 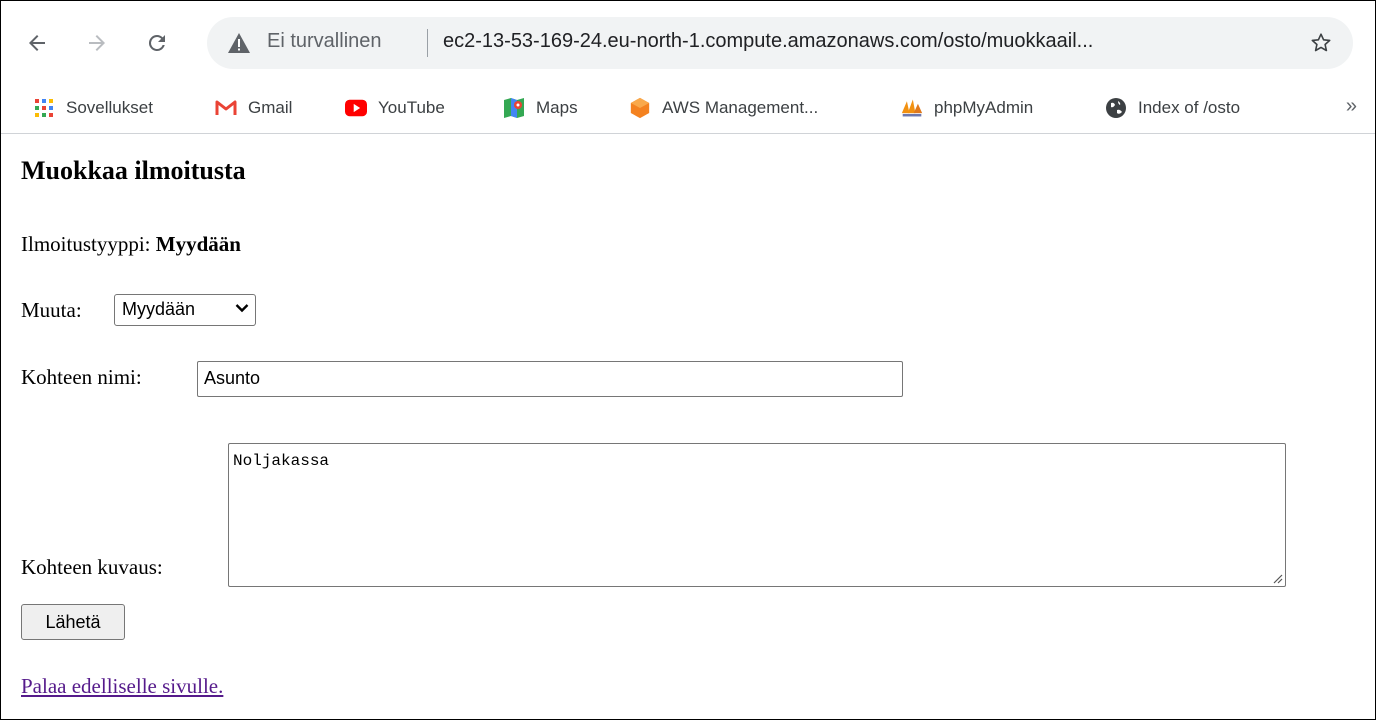 What do you see at coordinates (1116, 108) in the screenshot?
I see `globe-icon` at bounding box center [1116, 108].